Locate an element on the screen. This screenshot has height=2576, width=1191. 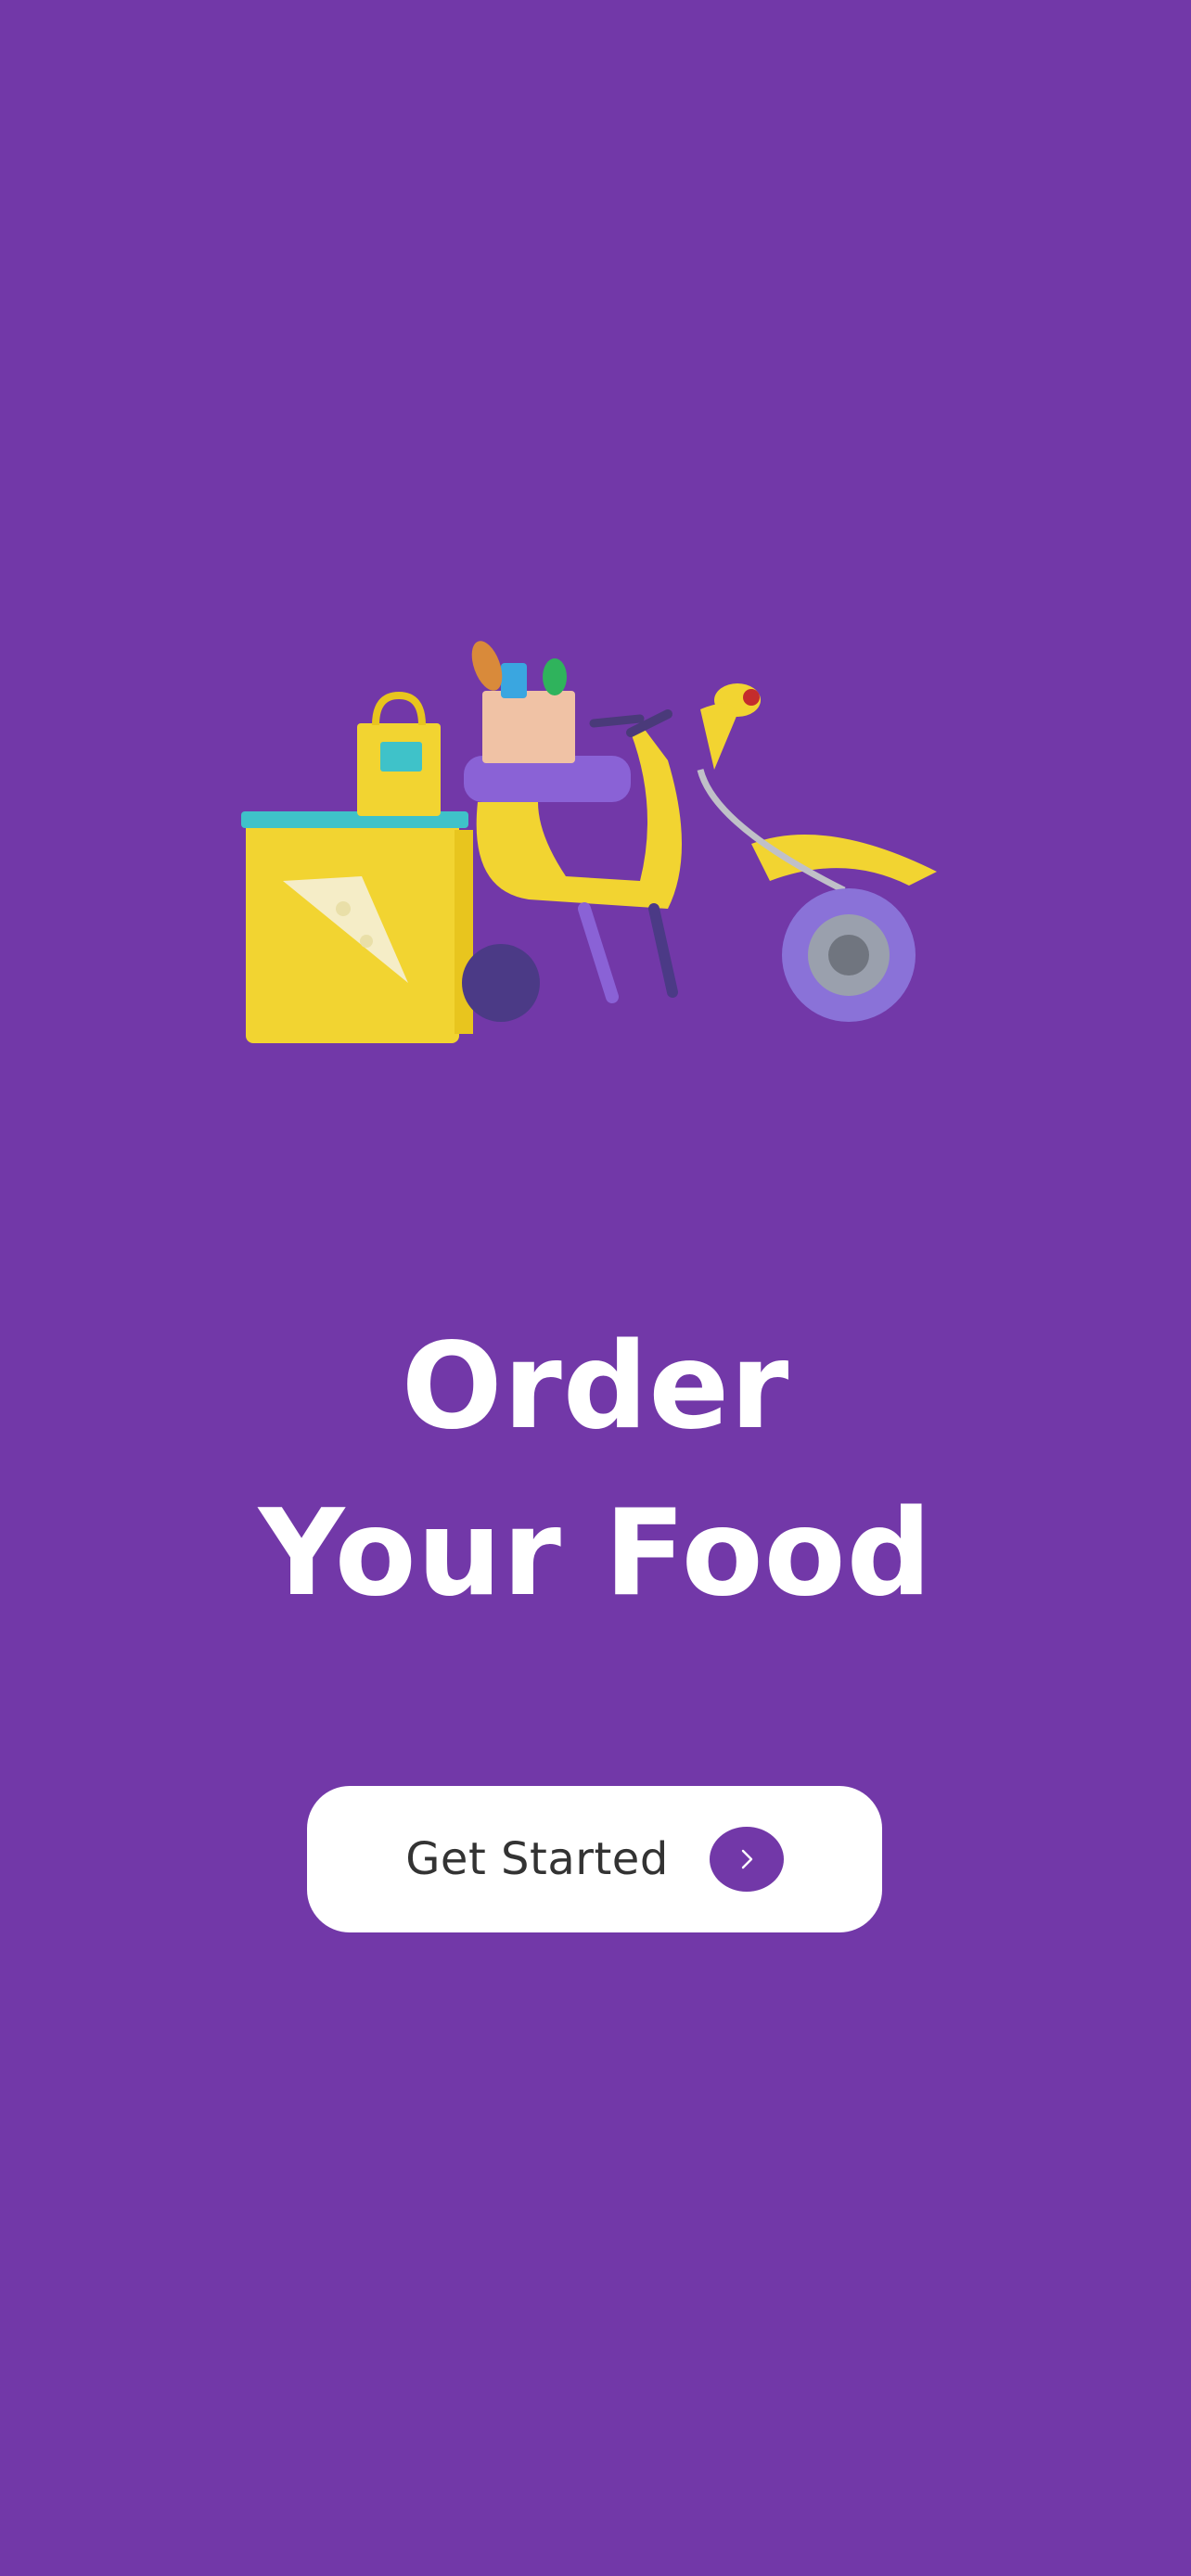
delivery-scooter-illustration is located at coordinates (593, 843).